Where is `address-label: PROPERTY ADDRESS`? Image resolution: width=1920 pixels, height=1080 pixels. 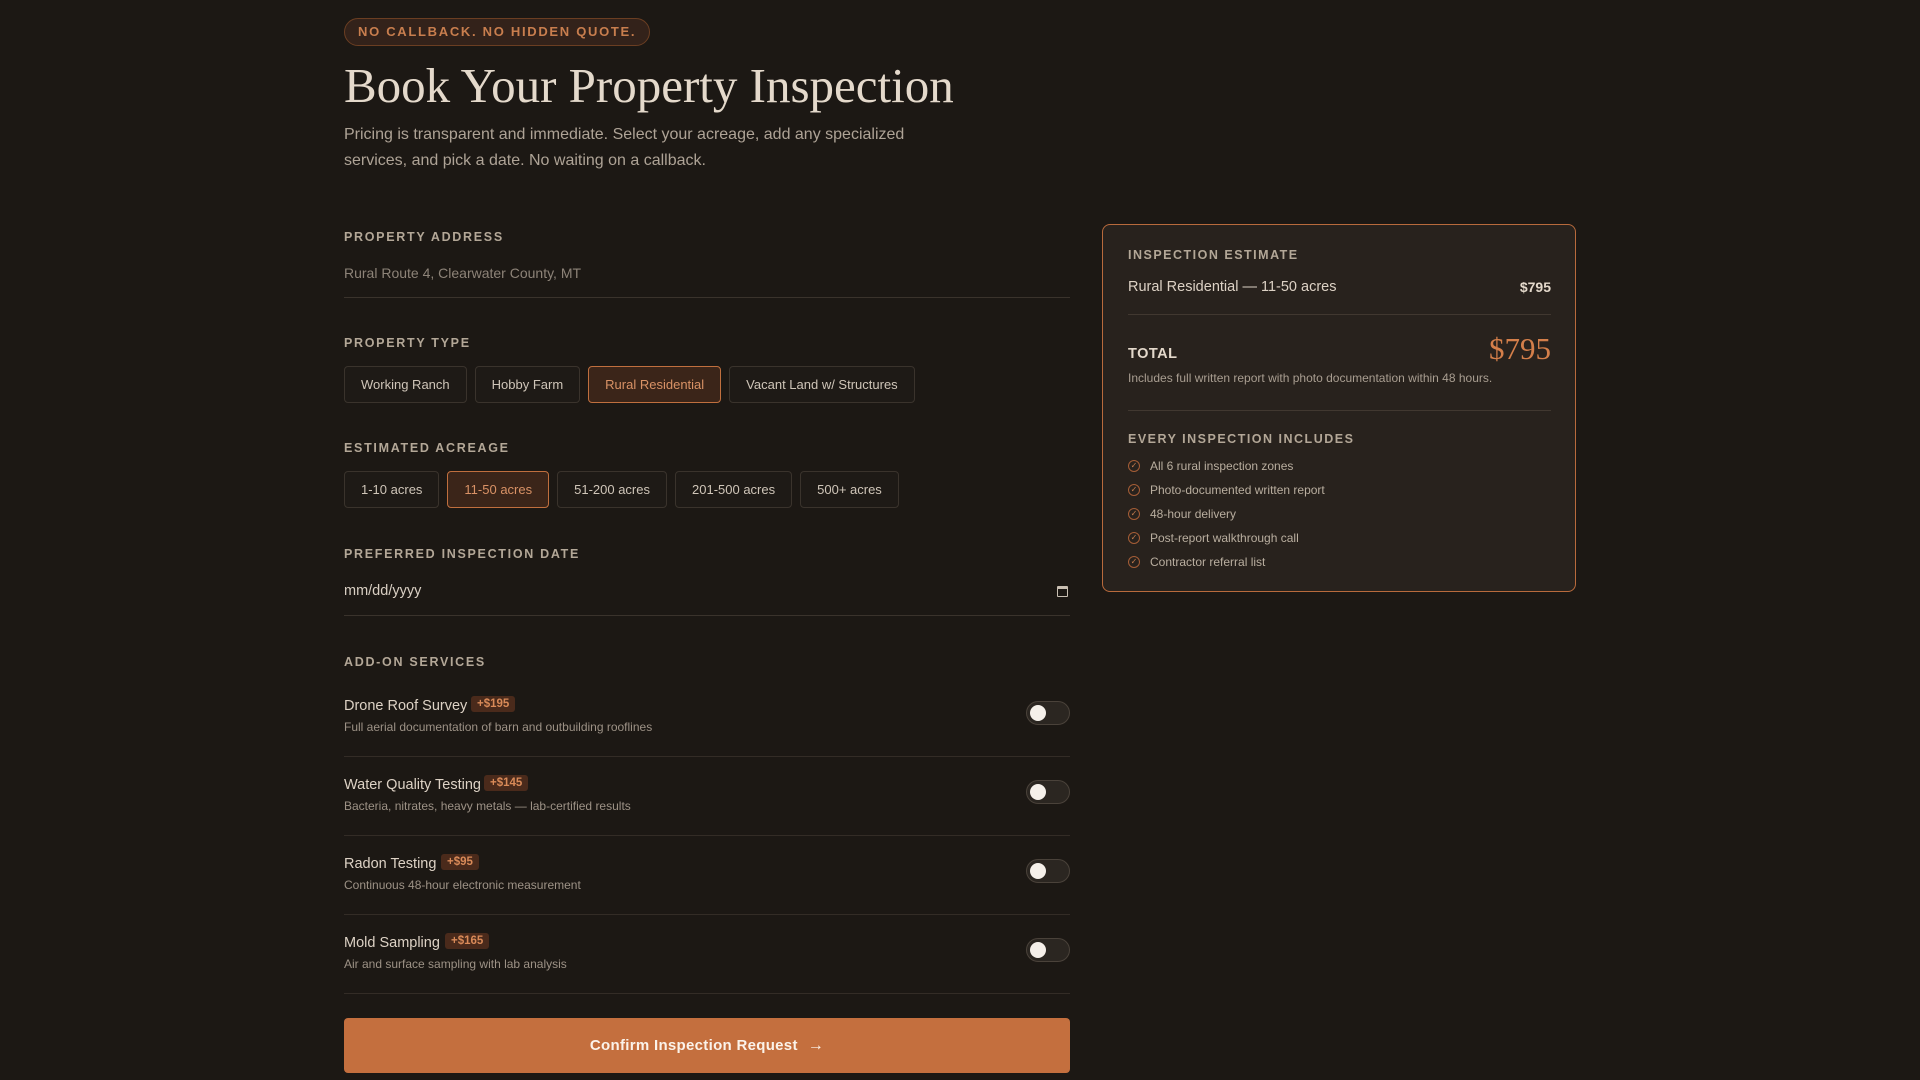 address-label: PROPERTY ADDRESS is located at coordinates (424, 237).